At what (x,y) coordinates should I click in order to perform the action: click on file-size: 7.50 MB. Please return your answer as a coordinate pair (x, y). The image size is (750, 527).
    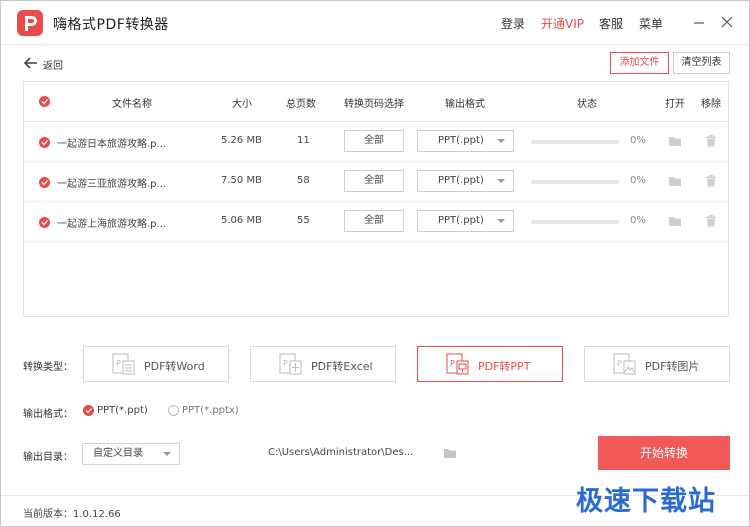
    Looking at the image, I should click on (241, 180).